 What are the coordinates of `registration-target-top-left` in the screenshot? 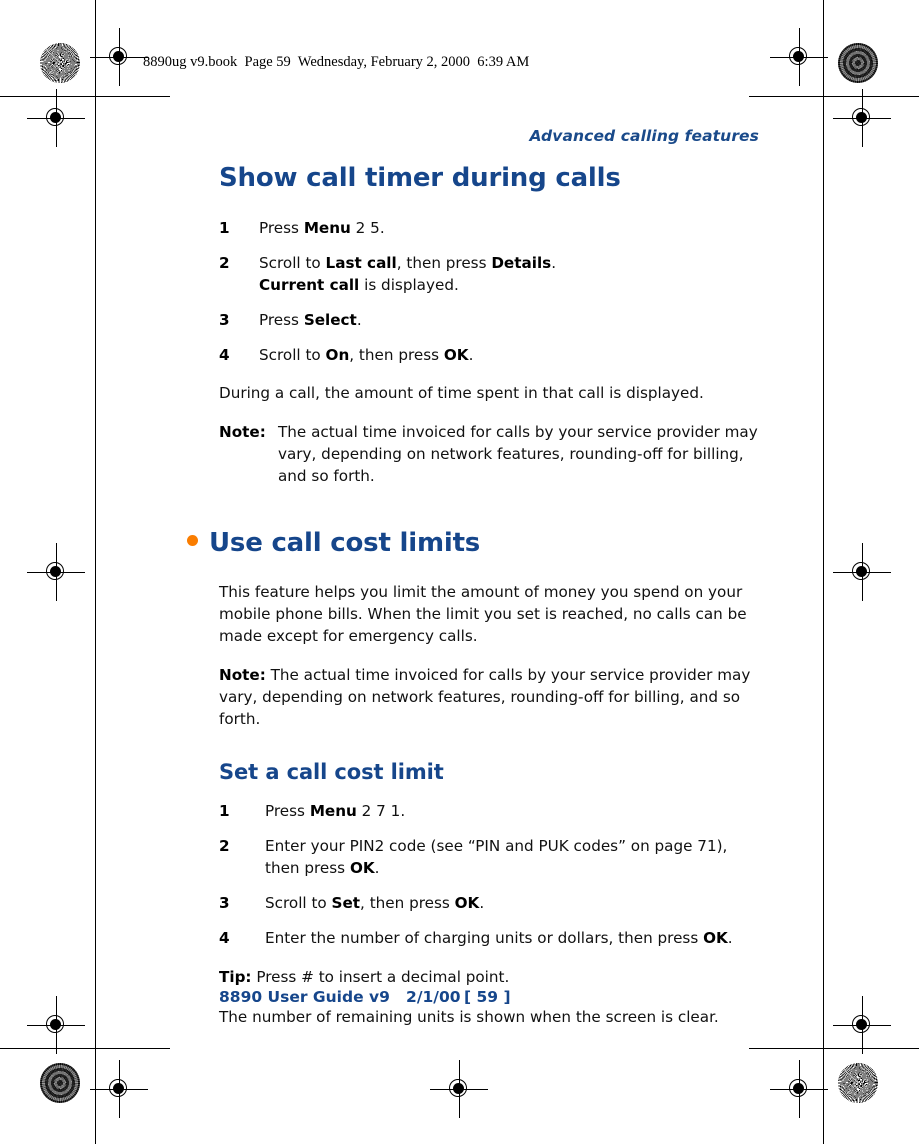 It's located at (119, 57).